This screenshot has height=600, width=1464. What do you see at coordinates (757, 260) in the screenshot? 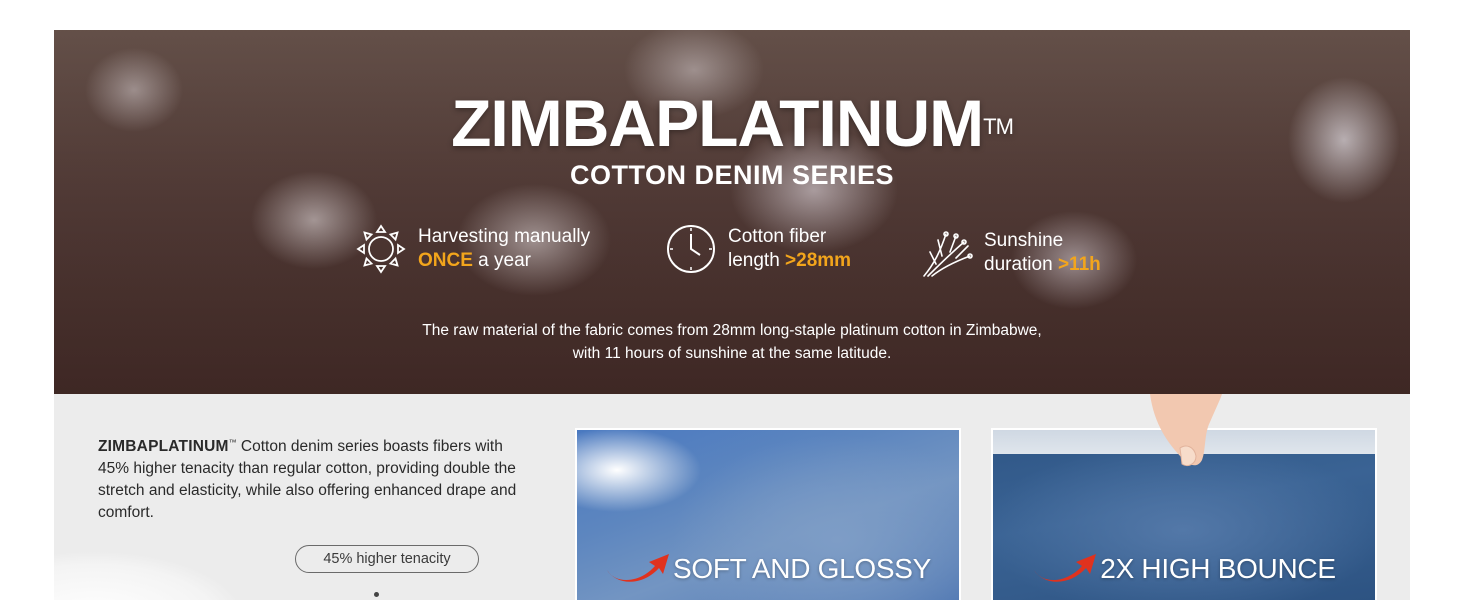
I see `feature-fiber-line2: length` at bounding box center [757, 260].